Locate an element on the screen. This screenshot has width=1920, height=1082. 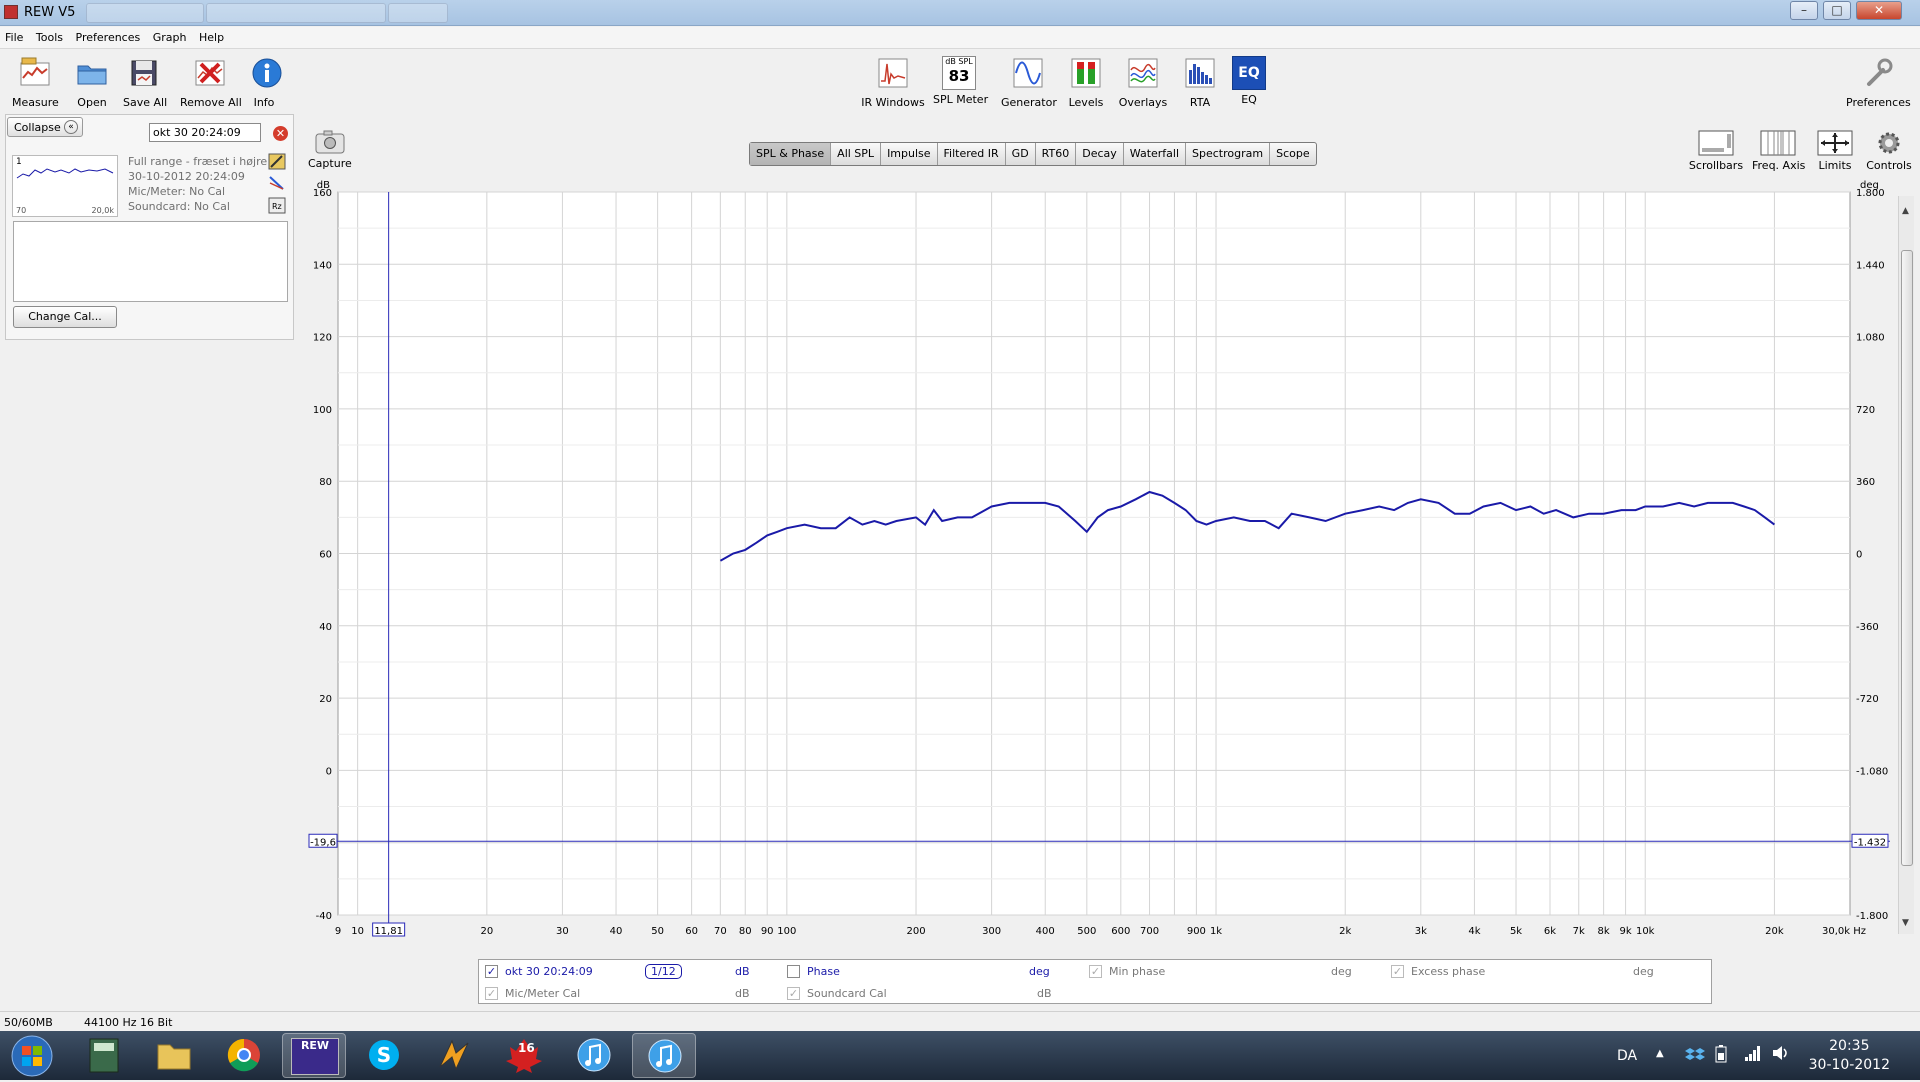
scrollbars-button: Scrollbars is located at coordinates (1716, 151).